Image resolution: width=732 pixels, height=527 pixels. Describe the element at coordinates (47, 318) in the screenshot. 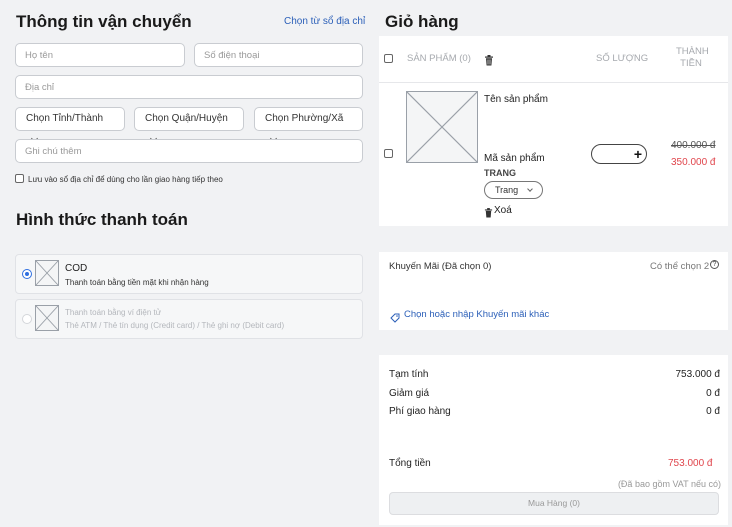

I see `ewallet-image-placeholder-icon` at that location.